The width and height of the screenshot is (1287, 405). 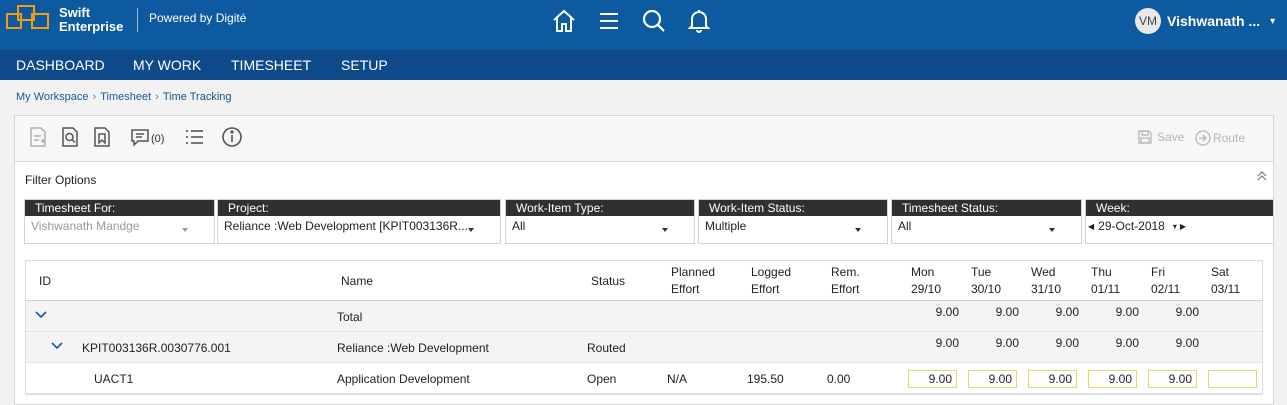 I want to click on row-id: KPIT003136R.0030776.001, so click(x=156, y=348).